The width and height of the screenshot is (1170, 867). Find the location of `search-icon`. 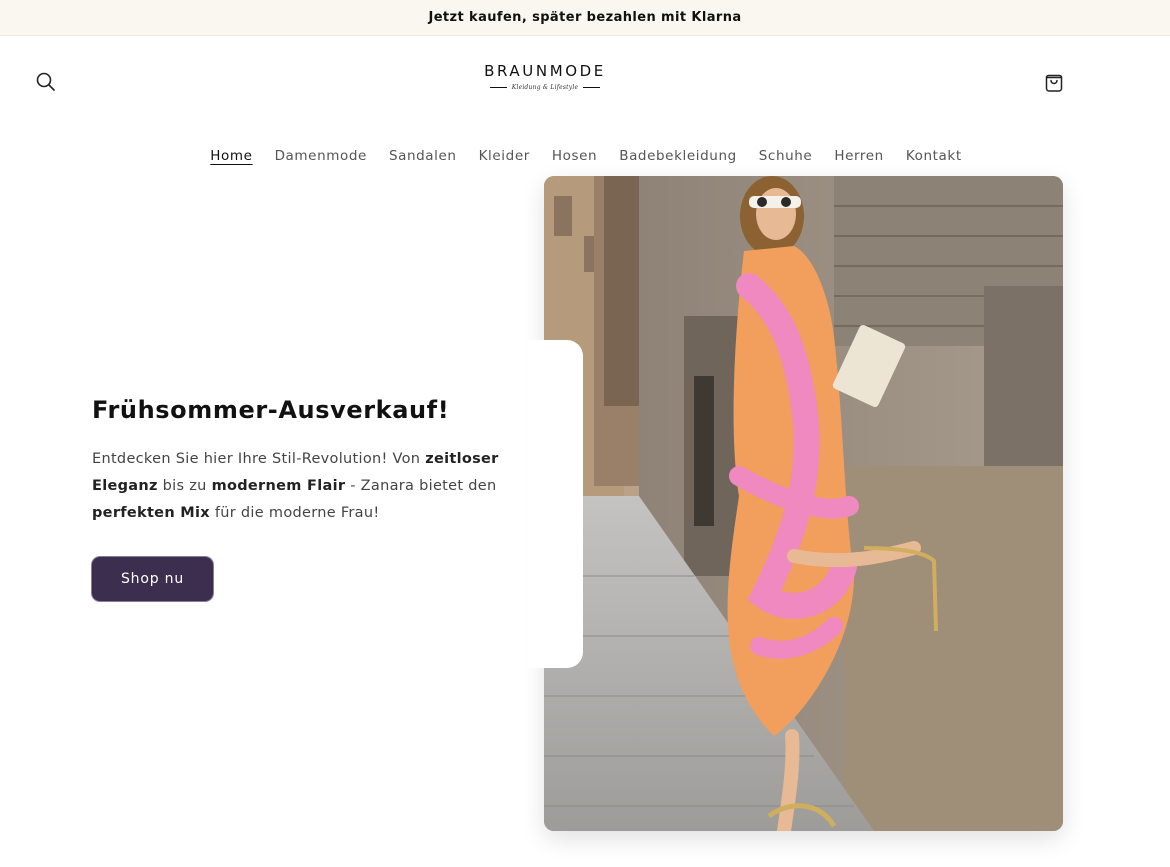

search-icon is located at coordinates (45, 81).